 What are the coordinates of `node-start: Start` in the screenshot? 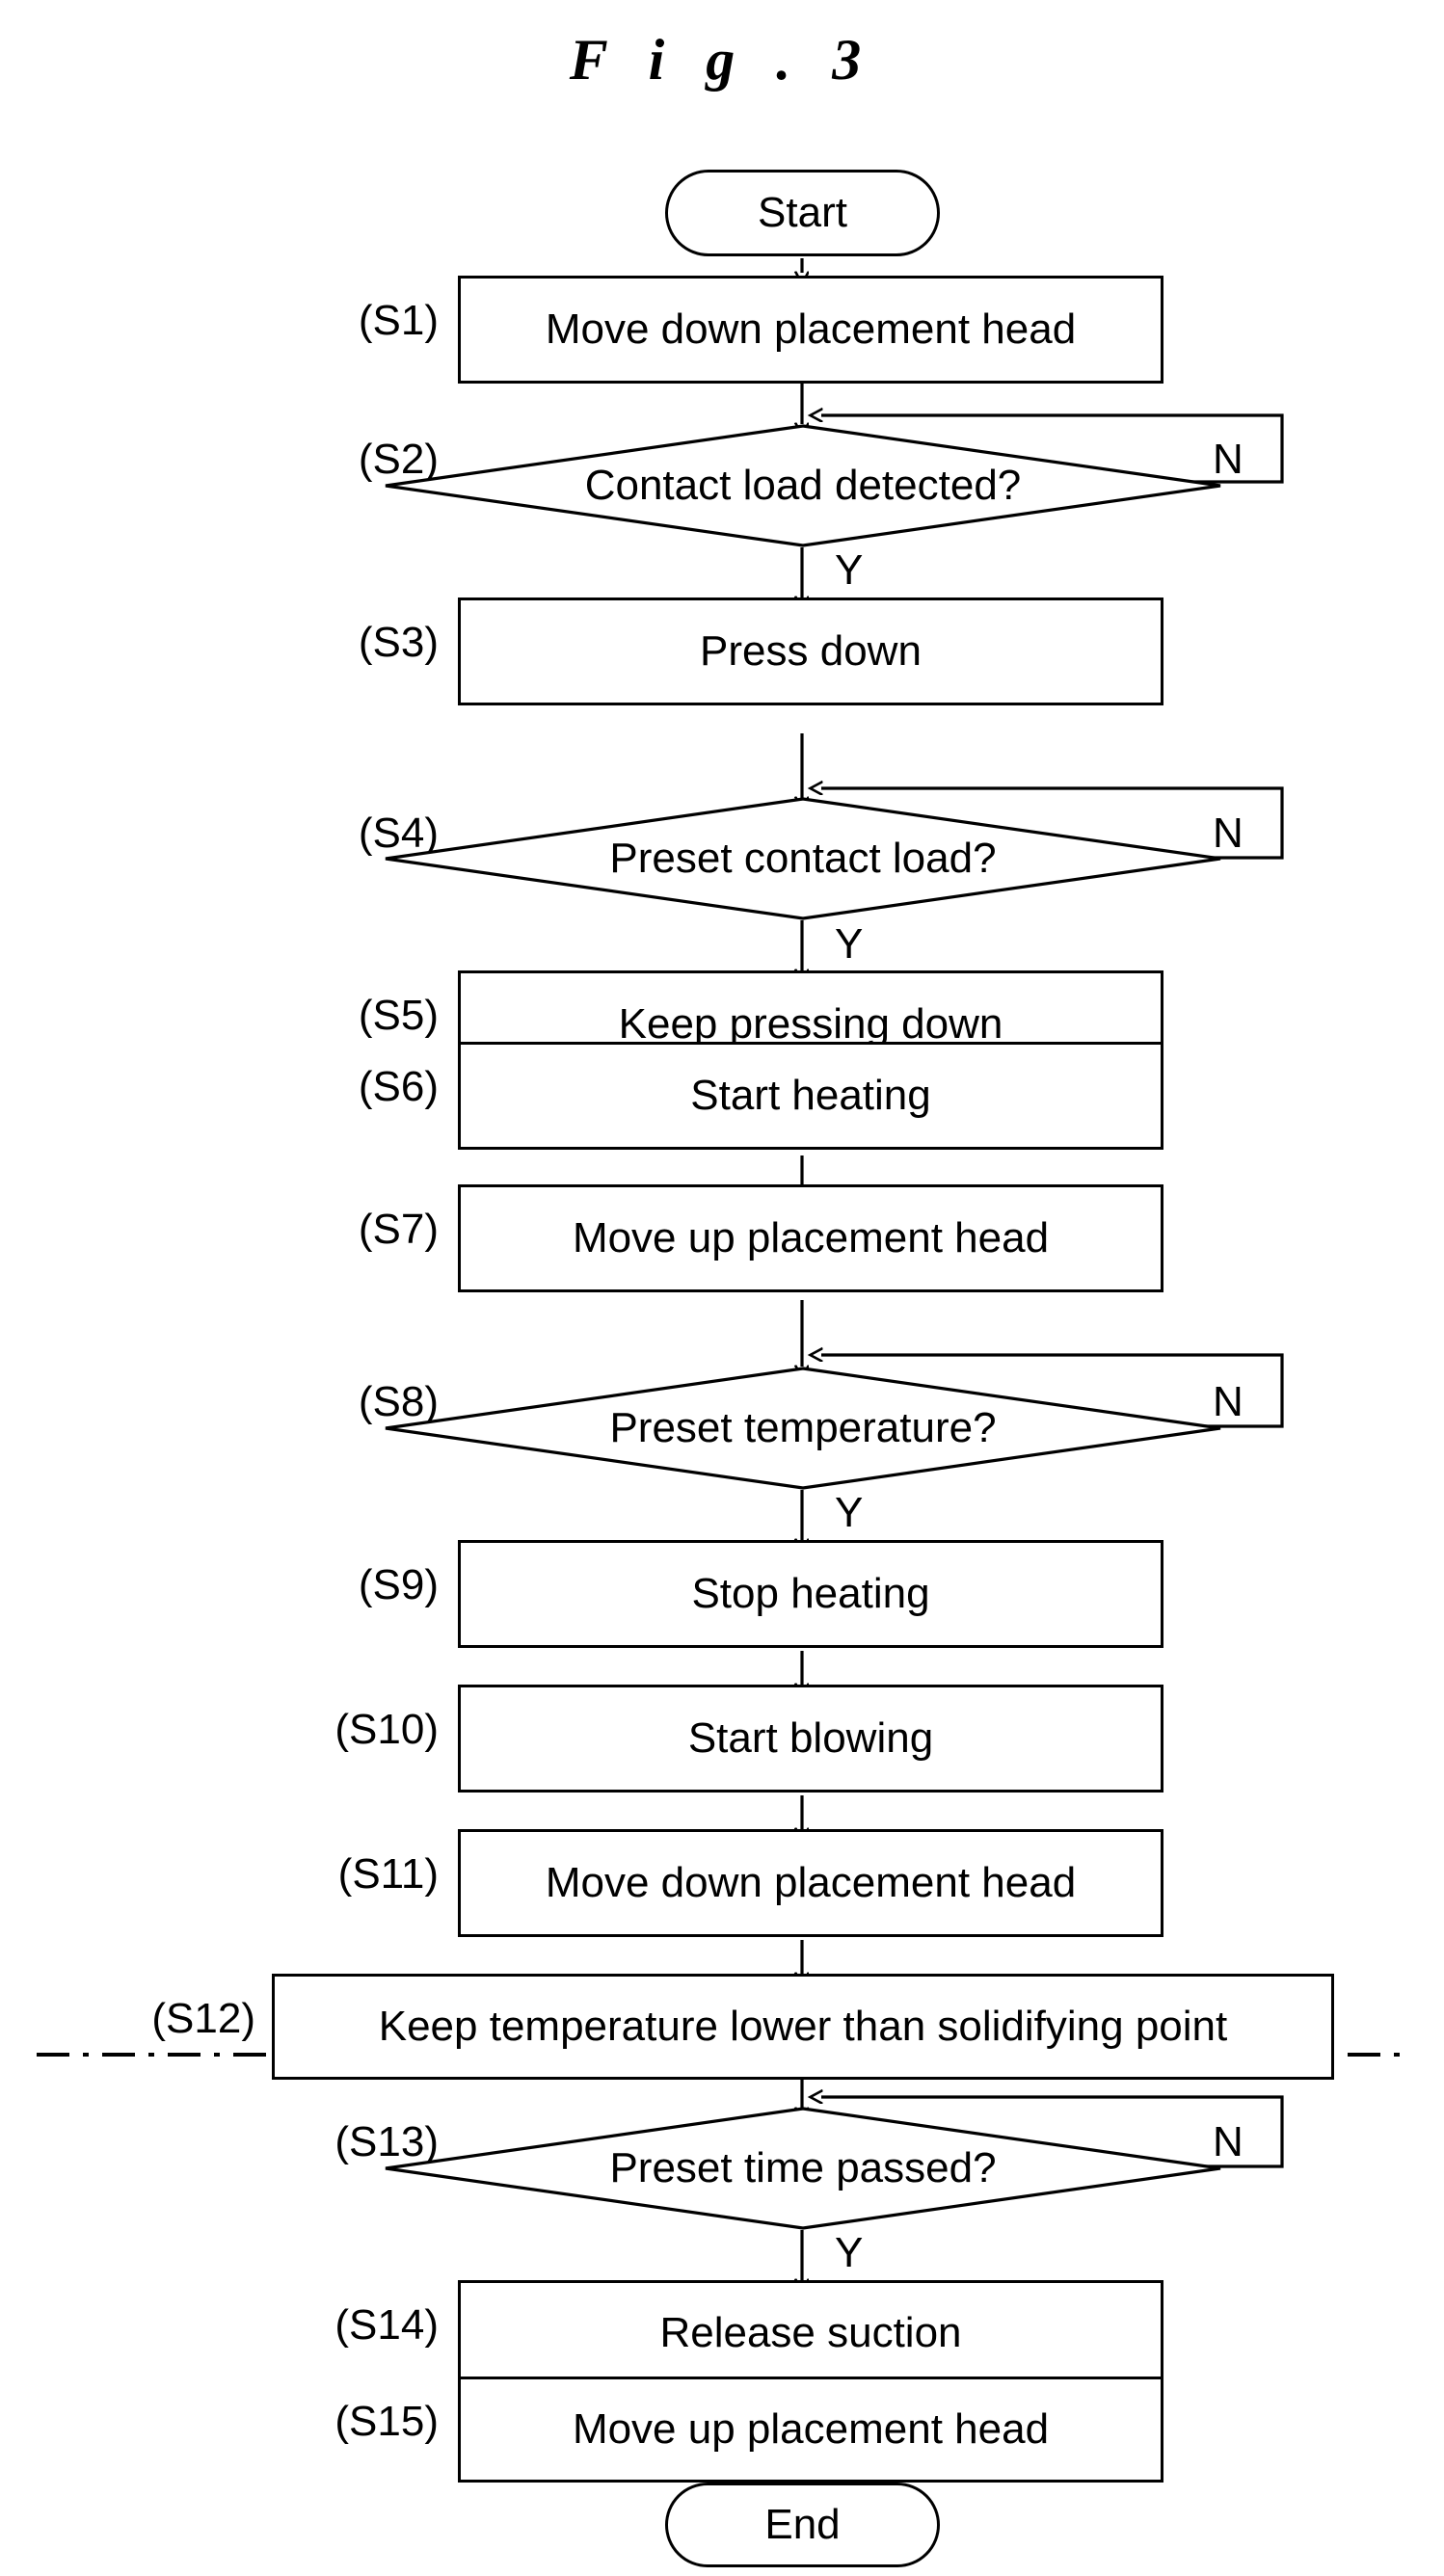 It's located at (802, 213).